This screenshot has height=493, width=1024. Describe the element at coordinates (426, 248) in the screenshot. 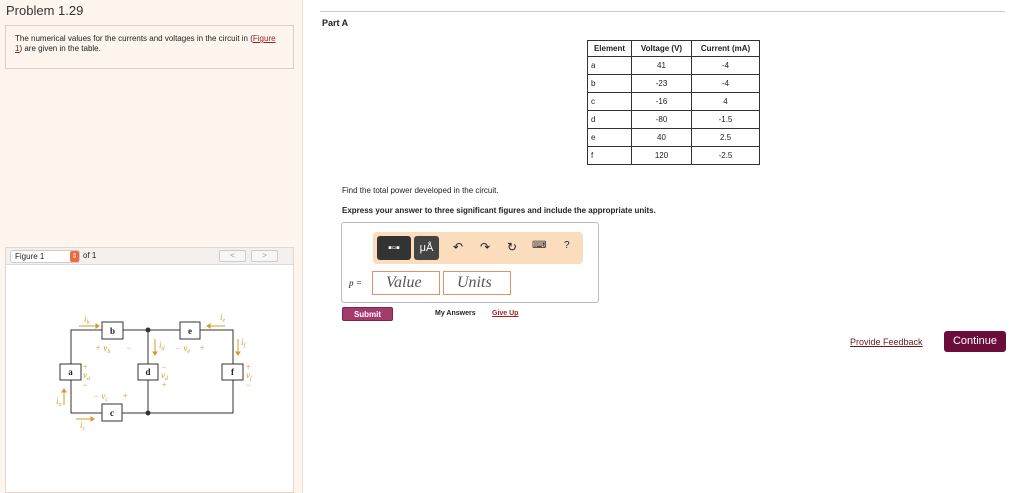

I see `units-button: μÅ` at that location.